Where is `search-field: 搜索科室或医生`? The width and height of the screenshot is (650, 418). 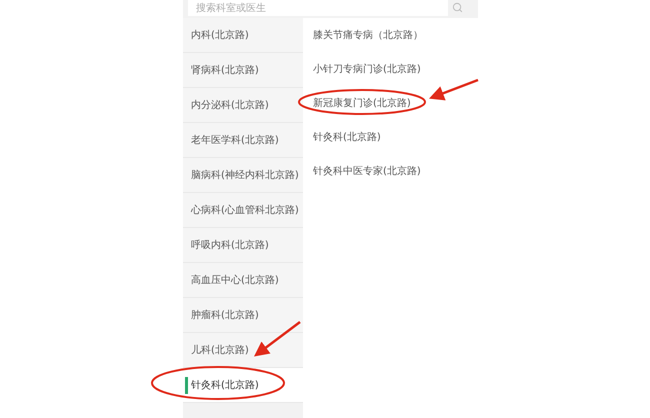
search-field: 搜索科室或医生 is located at coordinates (318, 8).